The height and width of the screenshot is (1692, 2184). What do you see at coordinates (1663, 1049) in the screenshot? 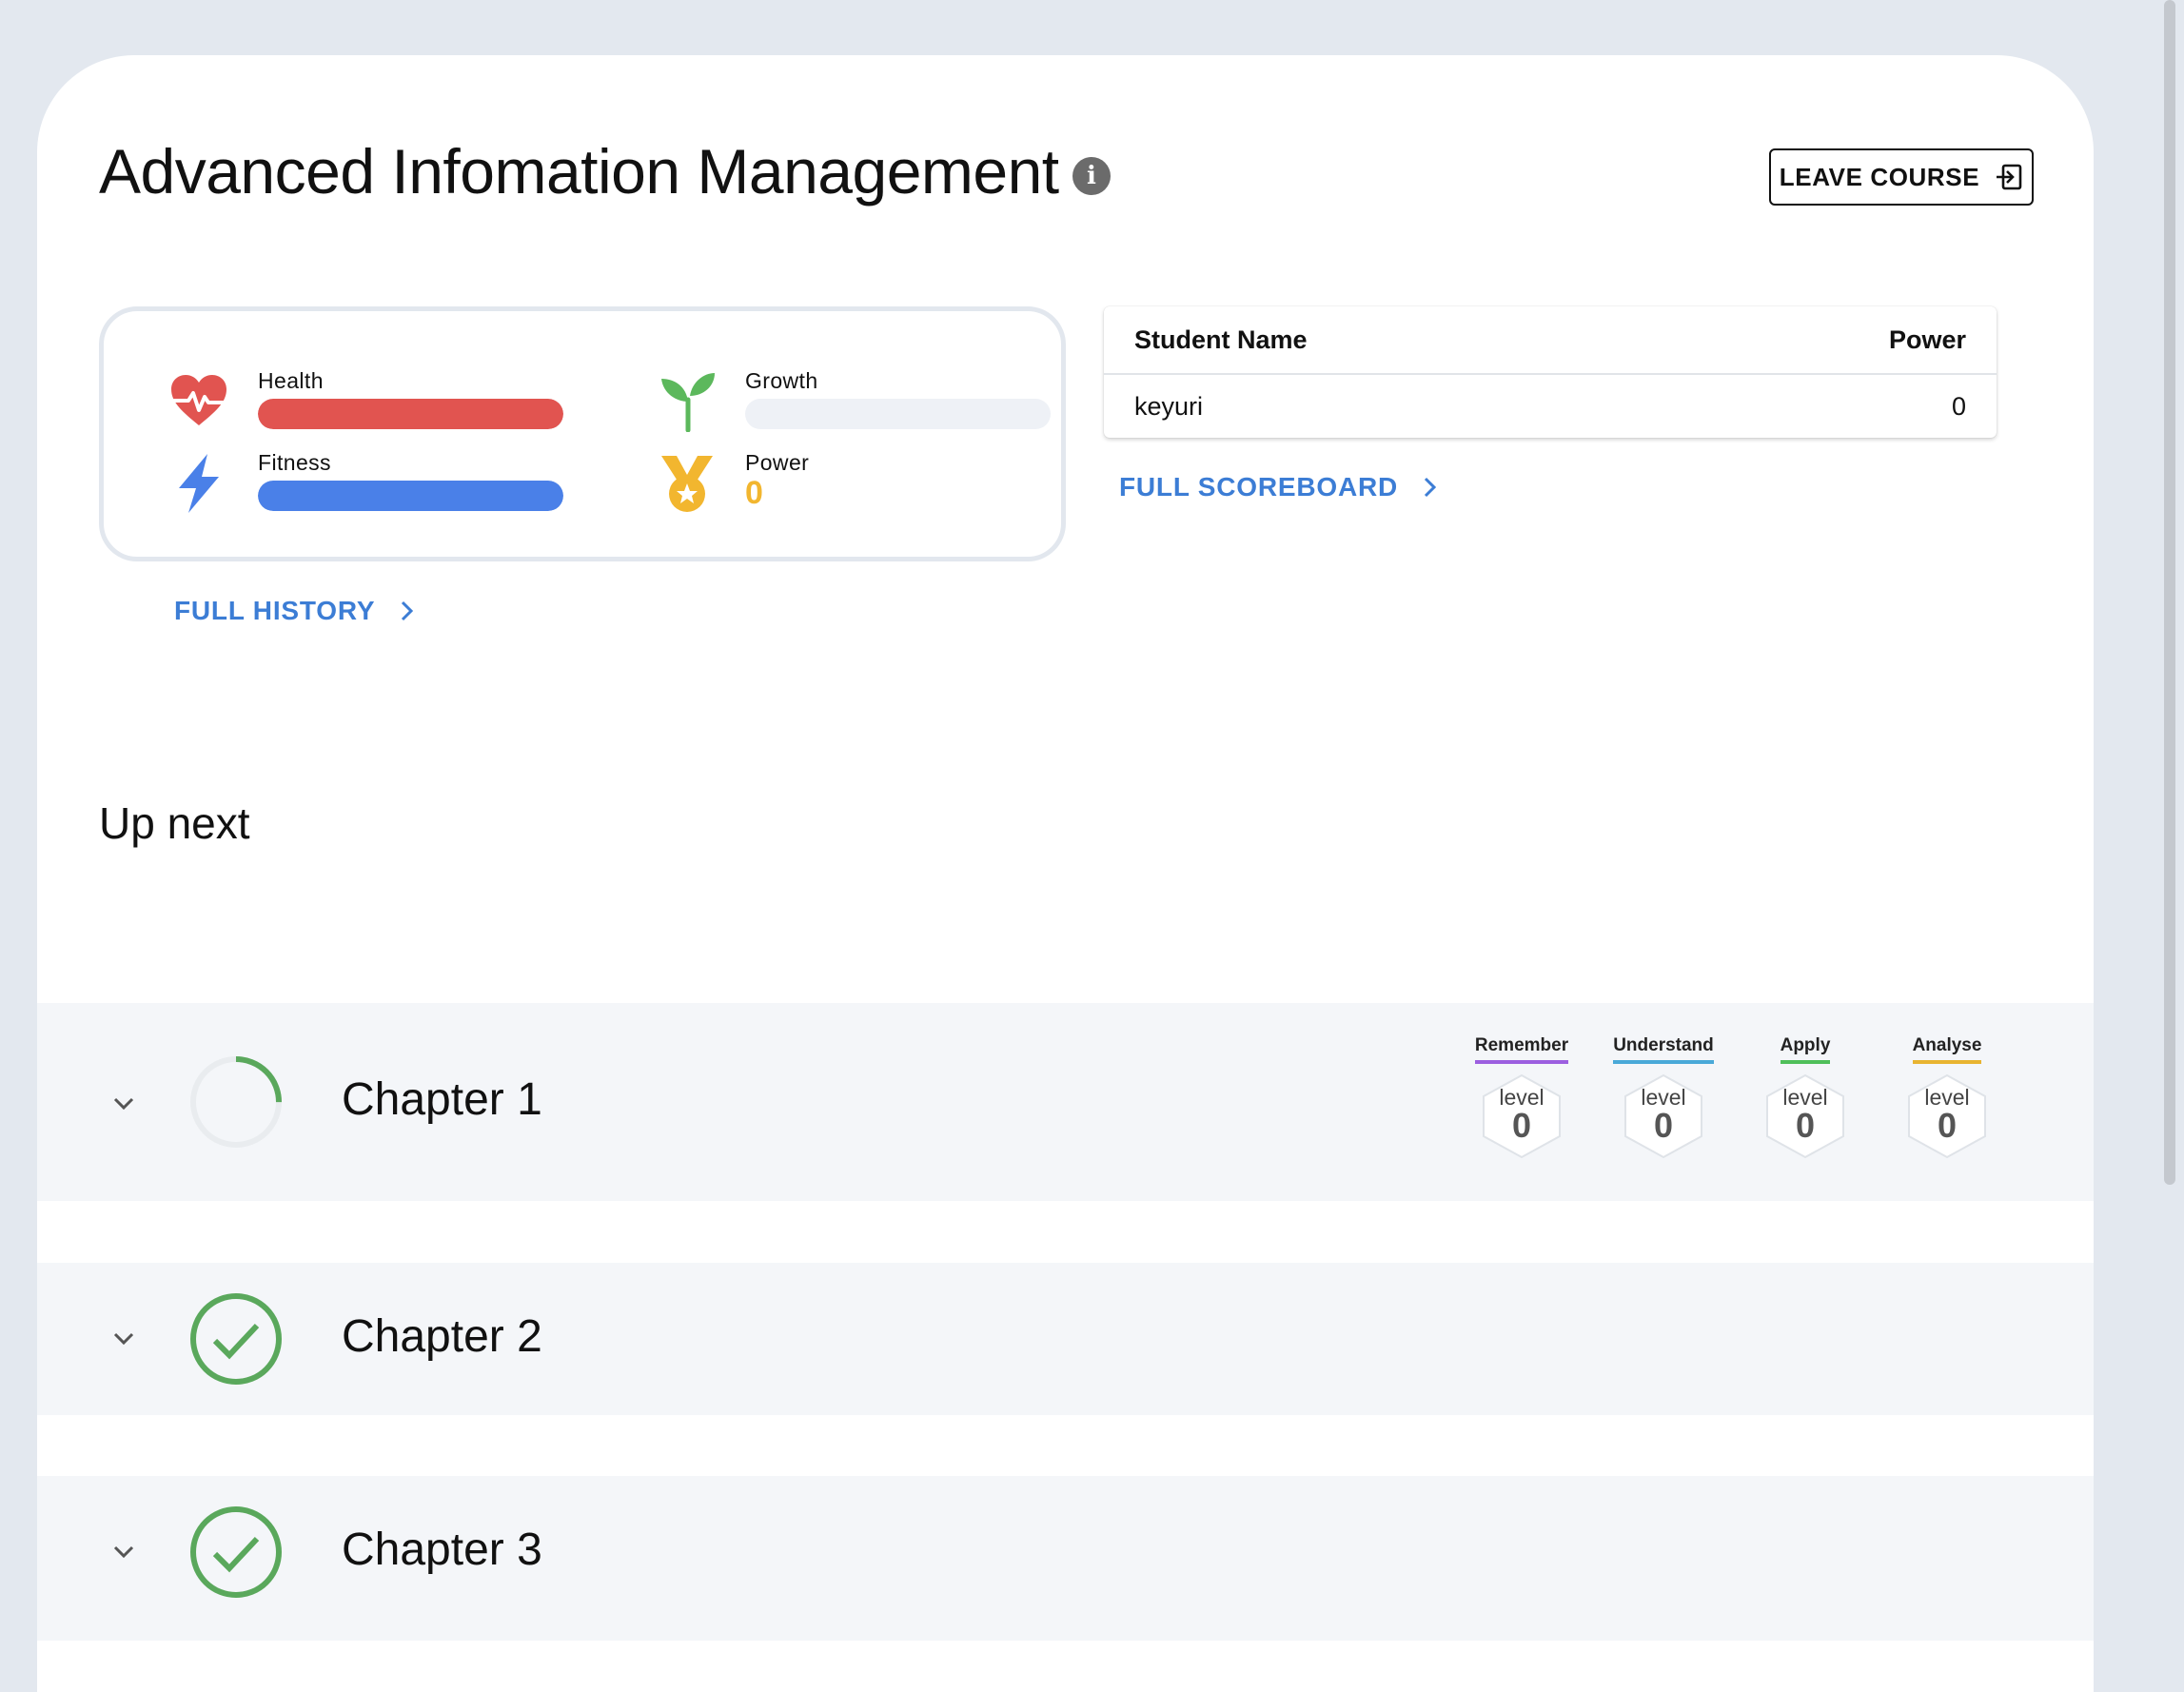
I see `bloom-name: Understand` at bounding box center [1663, 1049].